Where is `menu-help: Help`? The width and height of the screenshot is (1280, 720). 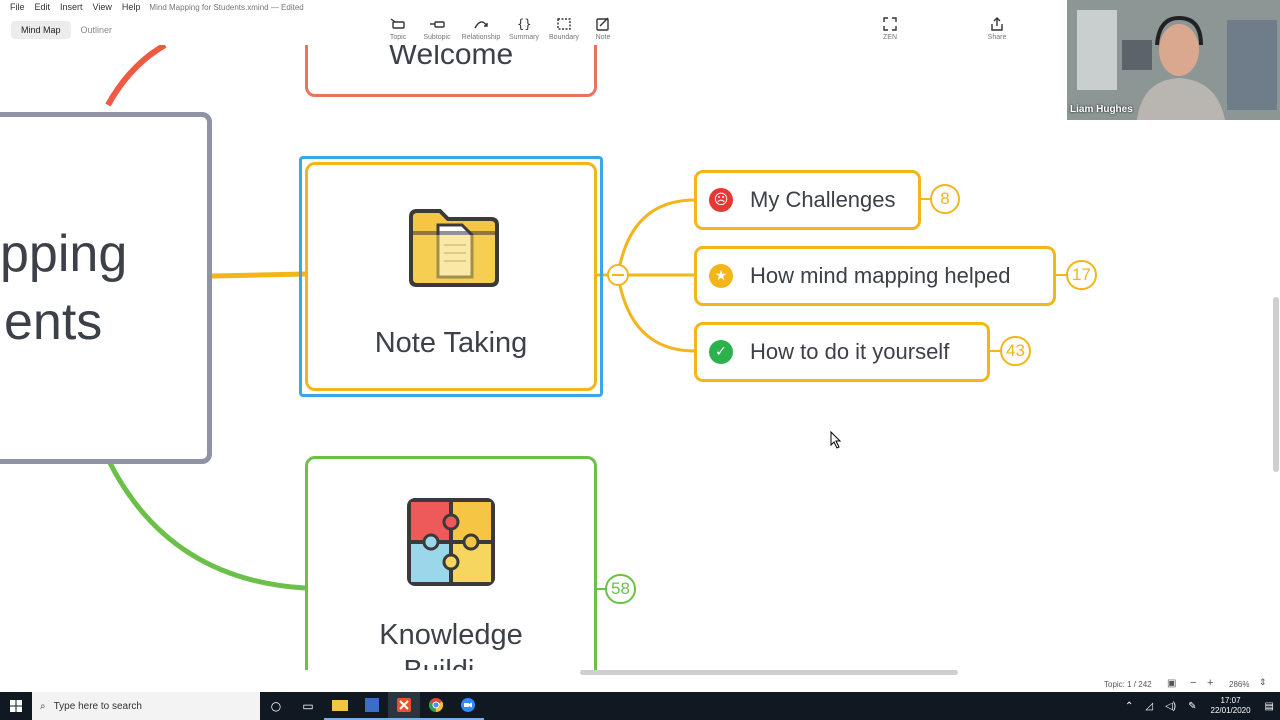 menu-help: Help is located at coordinates (131, 7).